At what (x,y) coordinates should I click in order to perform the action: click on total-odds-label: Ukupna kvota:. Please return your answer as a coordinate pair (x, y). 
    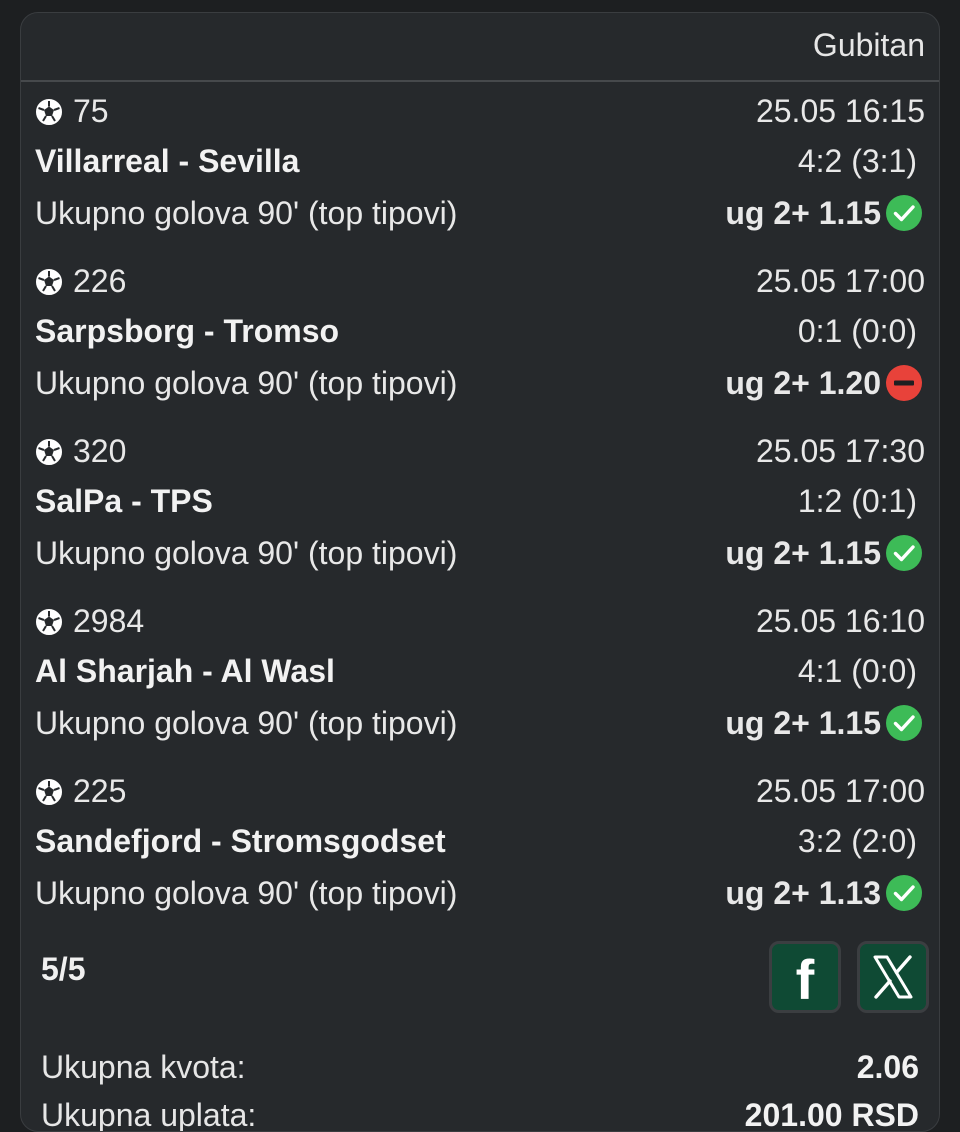
    Looking at the image, I should click on (143, 1067).